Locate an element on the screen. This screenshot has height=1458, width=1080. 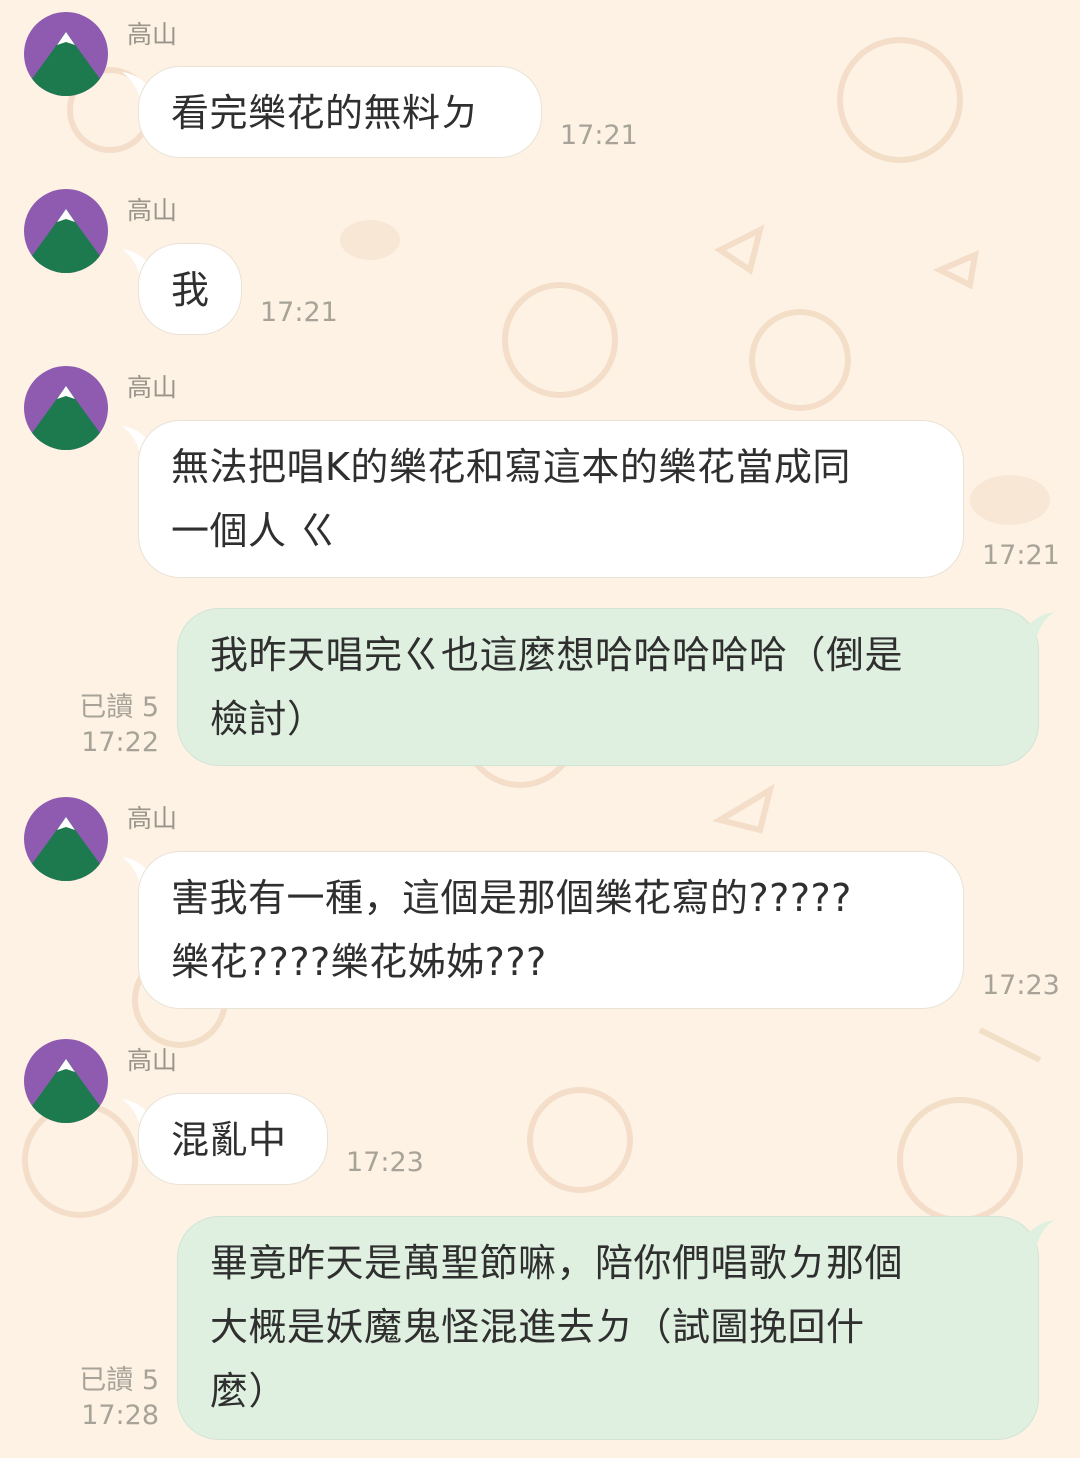
message-bubble: 畢竟昨天是萬聖節嘛，陪你們唱歌ㄉ那個 大概是妖魔鬼怪混進去ㄉ（試圖挽回什 麼） is located at coordinates (608, 1328).